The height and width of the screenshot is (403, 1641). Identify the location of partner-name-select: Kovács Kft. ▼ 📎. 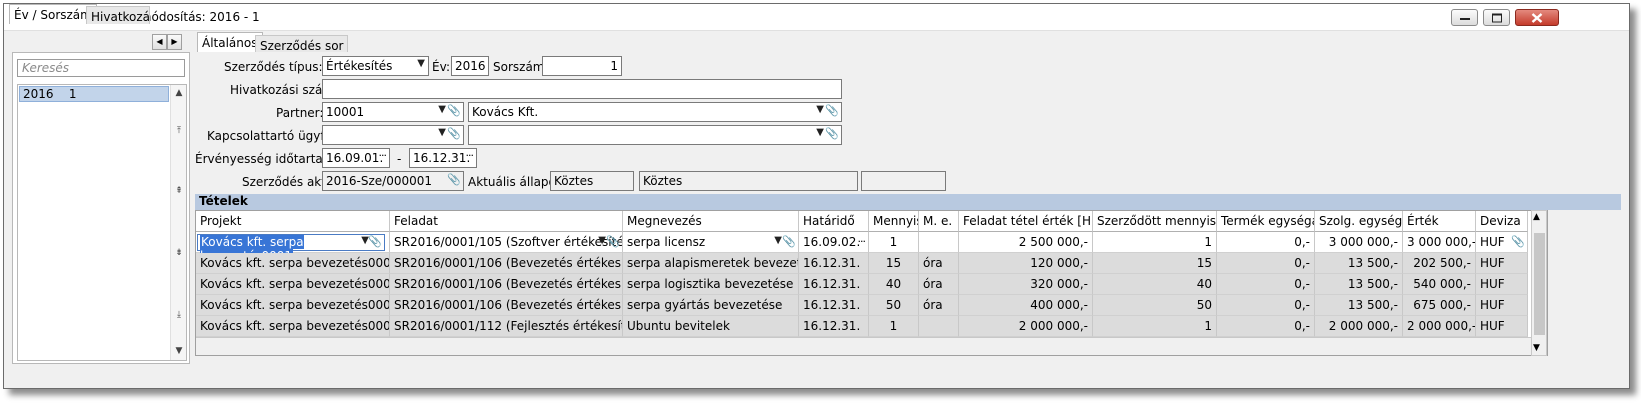
(655, 112).